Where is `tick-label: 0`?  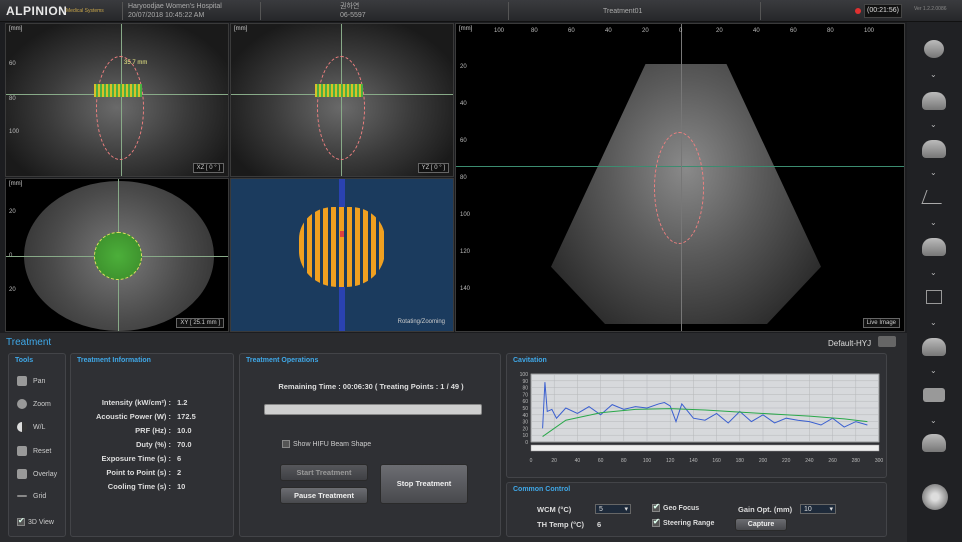 tick-label: 0 is located at coordinates (681, 31).